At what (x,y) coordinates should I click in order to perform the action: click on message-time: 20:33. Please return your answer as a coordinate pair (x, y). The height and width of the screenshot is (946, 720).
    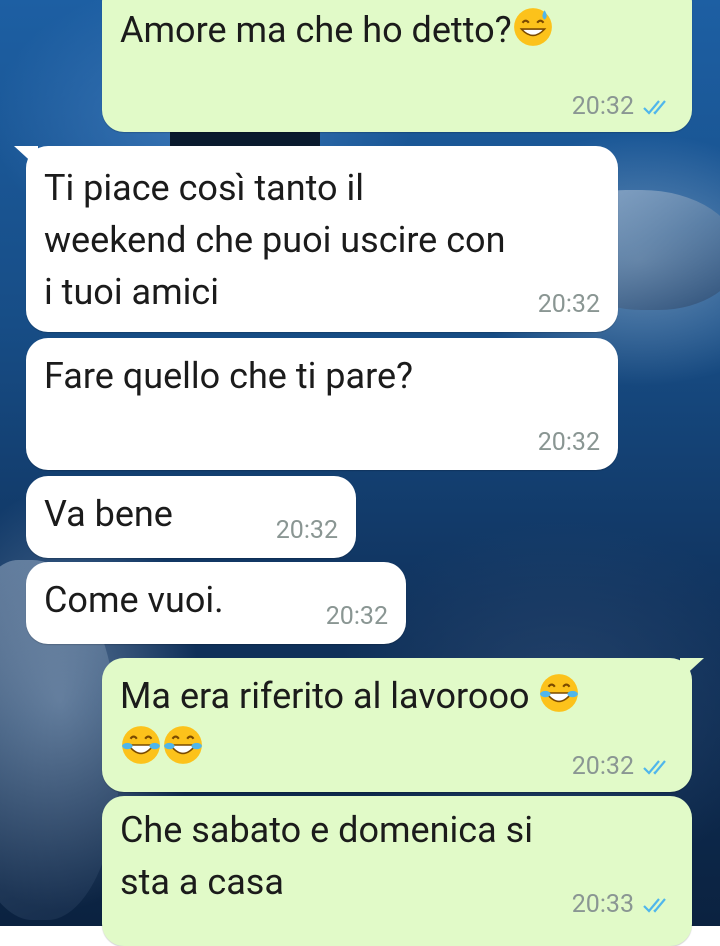
    Looking at the image, I should click on (602, 904).